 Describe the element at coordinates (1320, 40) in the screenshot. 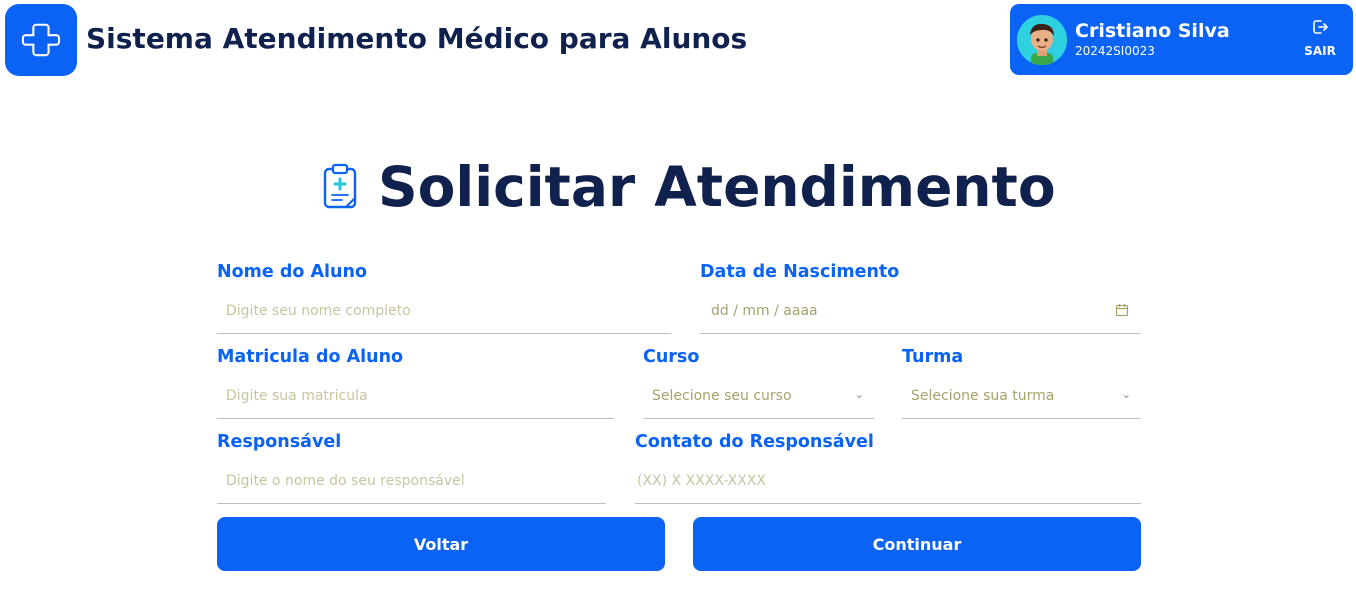

I see `logout-button: SAIR` at that location.